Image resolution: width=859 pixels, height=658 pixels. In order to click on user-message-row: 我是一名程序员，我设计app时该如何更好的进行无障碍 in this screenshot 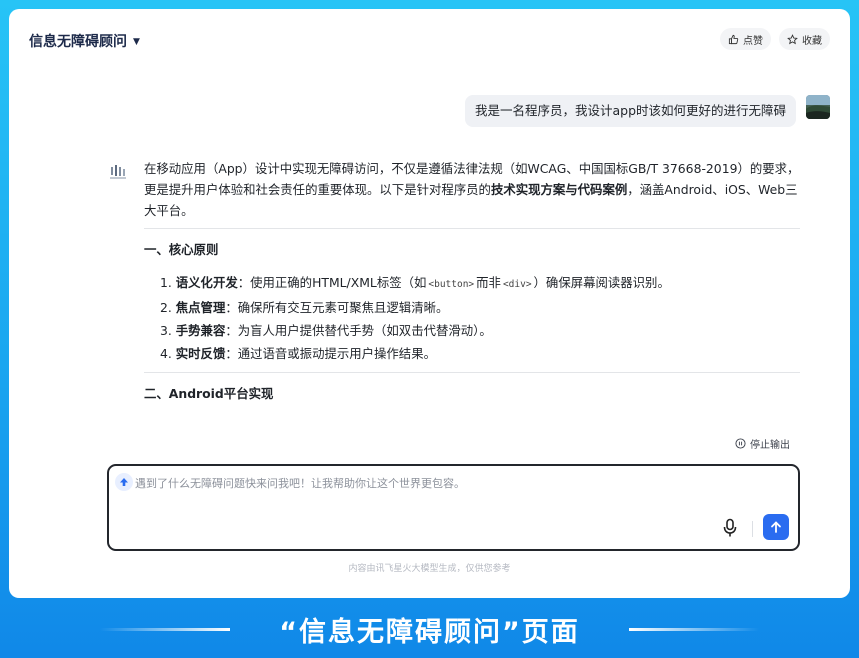, I will do `click(647, 111)`.